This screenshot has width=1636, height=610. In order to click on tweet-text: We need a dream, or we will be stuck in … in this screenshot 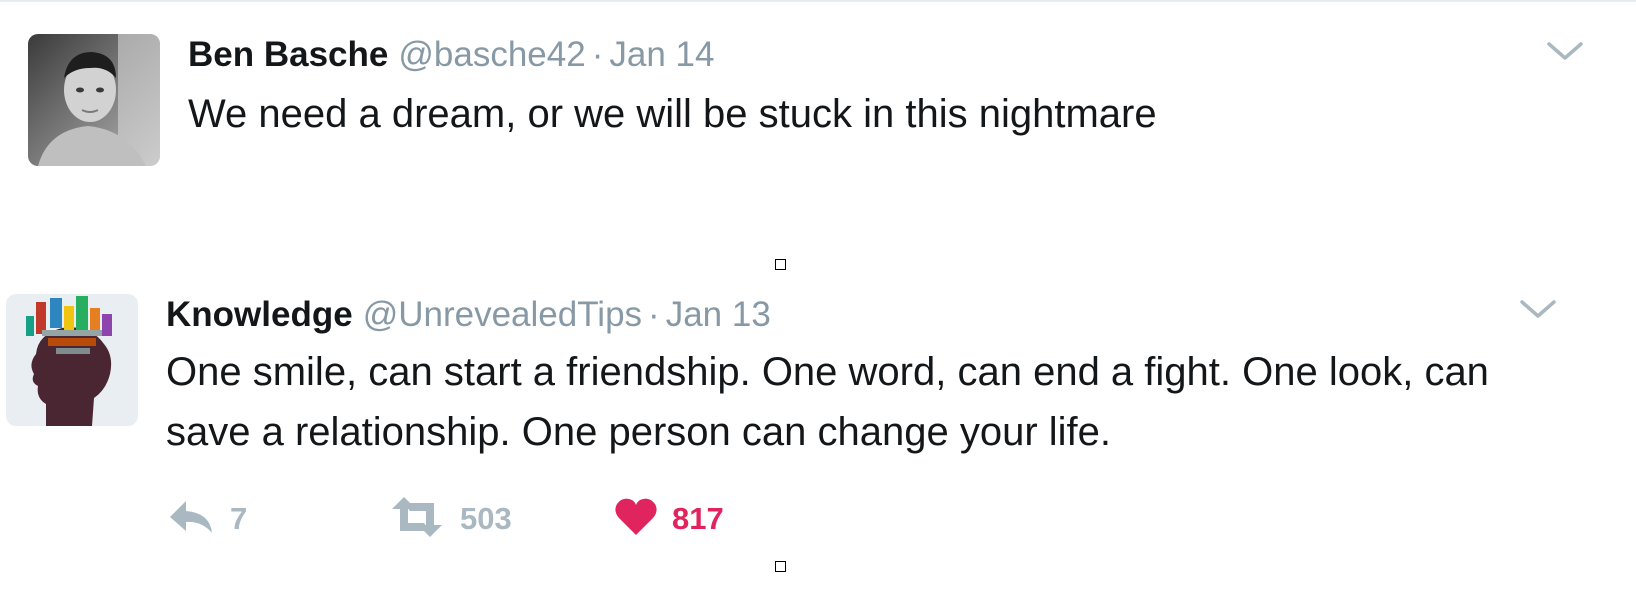, I will do `click(672, 114)`.